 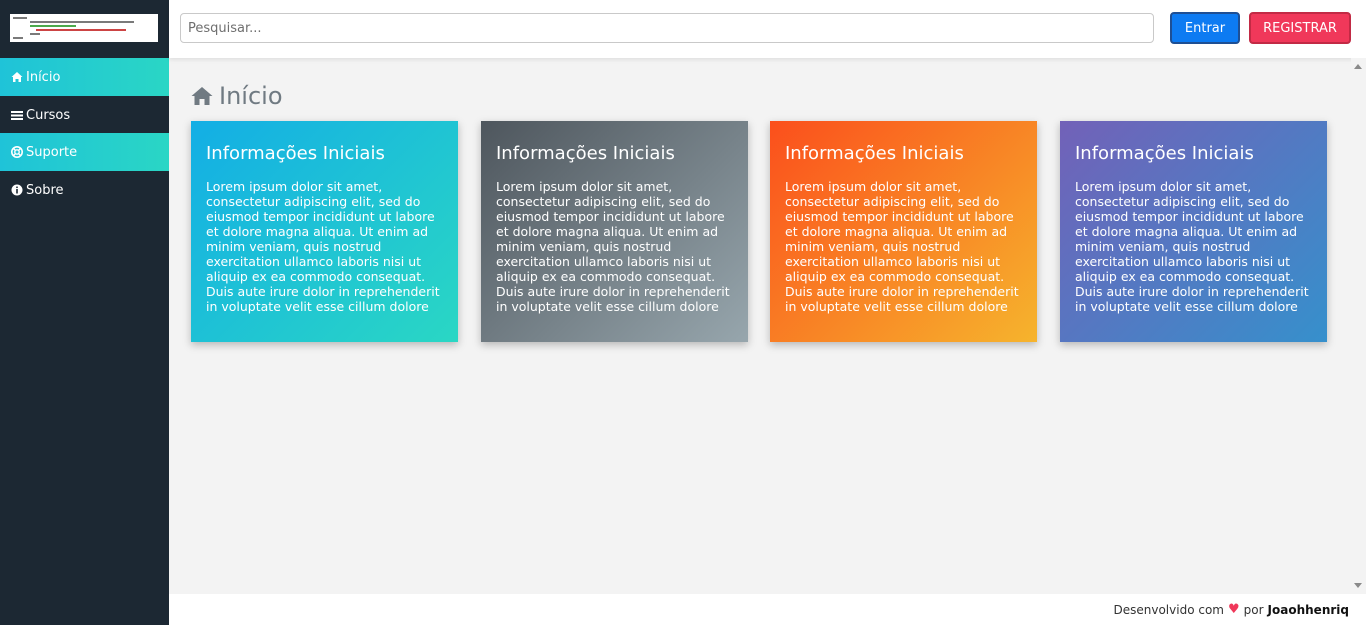 I want to click on logo, so click(x=84, y=28).